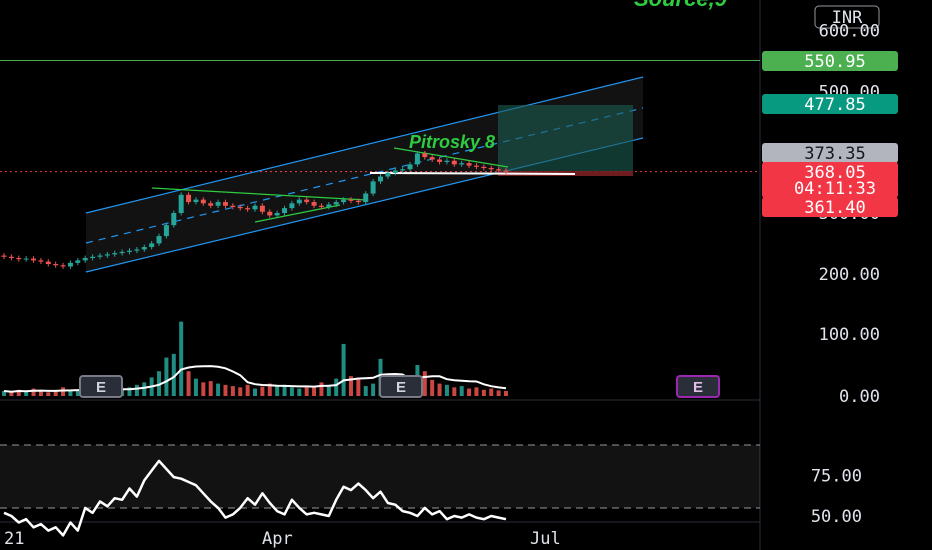 This screenshot has width=932, height=550. I want to click on earnings-markers: EEE, so click(399, 386).